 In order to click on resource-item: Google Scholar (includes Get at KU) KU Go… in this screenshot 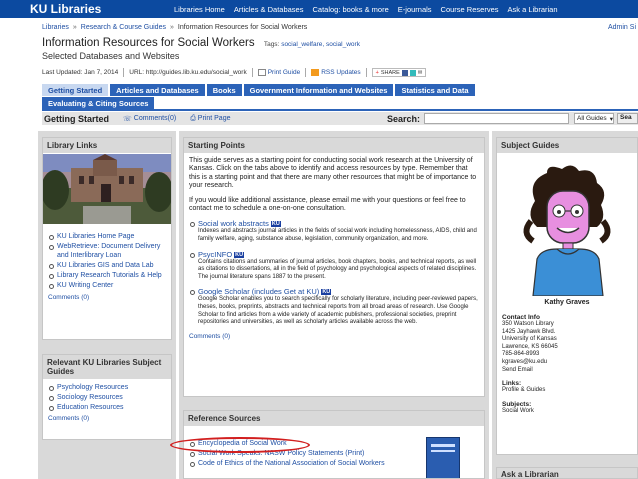, I will do `click(334, 306)`.